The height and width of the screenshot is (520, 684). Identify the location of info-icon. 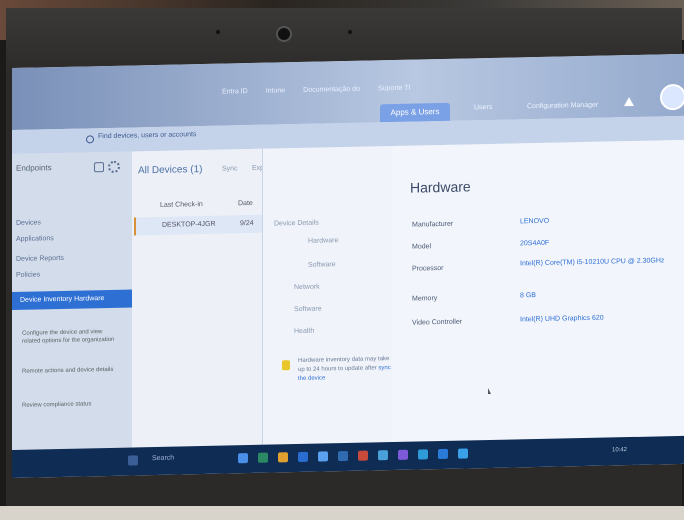
(286, 365).